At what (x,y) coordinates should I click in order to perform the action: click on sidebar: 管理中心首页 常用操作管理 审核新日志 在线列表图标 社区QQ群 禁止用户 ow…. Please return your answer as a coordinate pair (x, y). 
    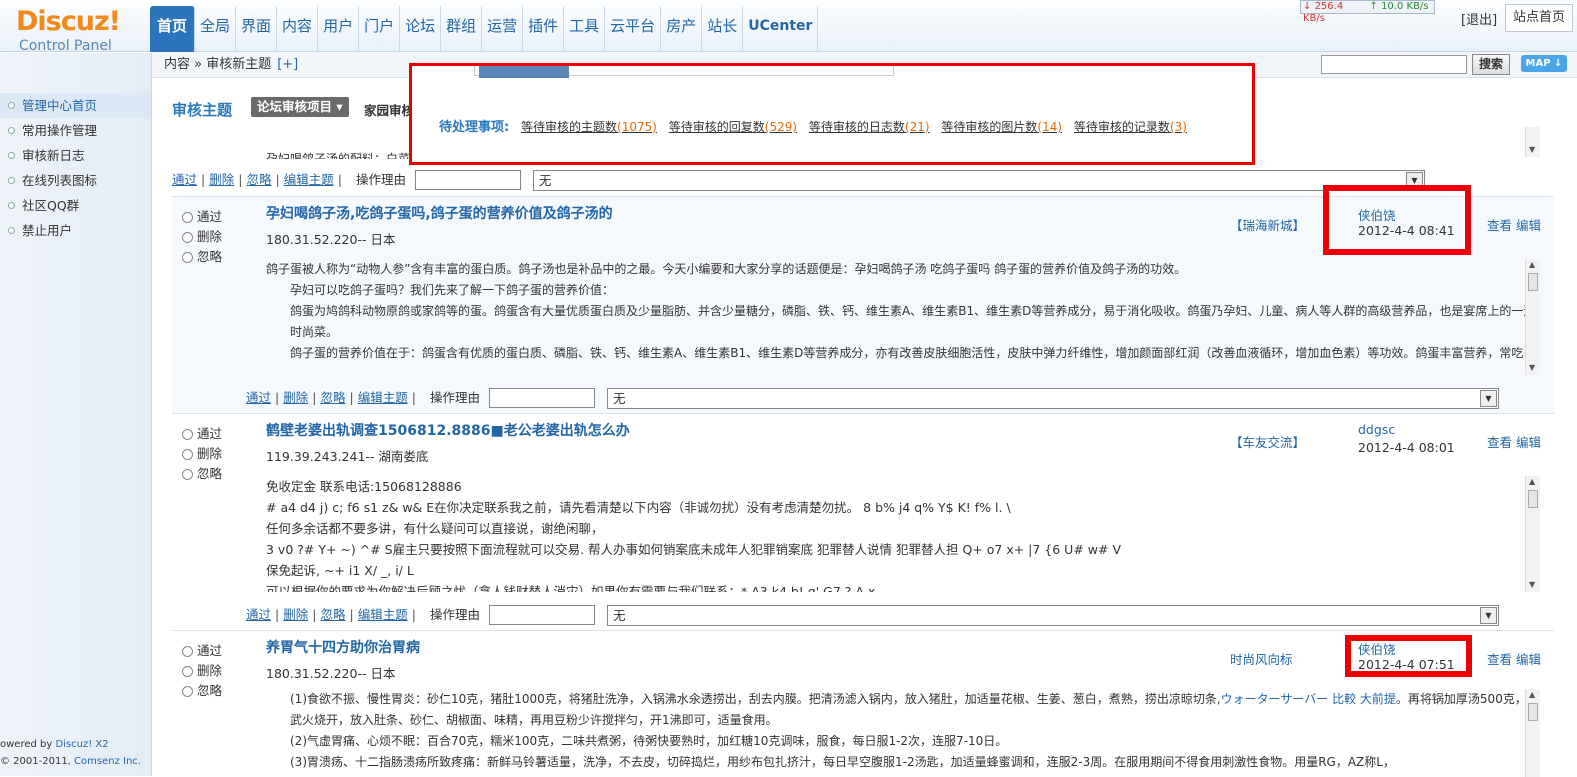
    Looking at the image, I should click on (76, 414).